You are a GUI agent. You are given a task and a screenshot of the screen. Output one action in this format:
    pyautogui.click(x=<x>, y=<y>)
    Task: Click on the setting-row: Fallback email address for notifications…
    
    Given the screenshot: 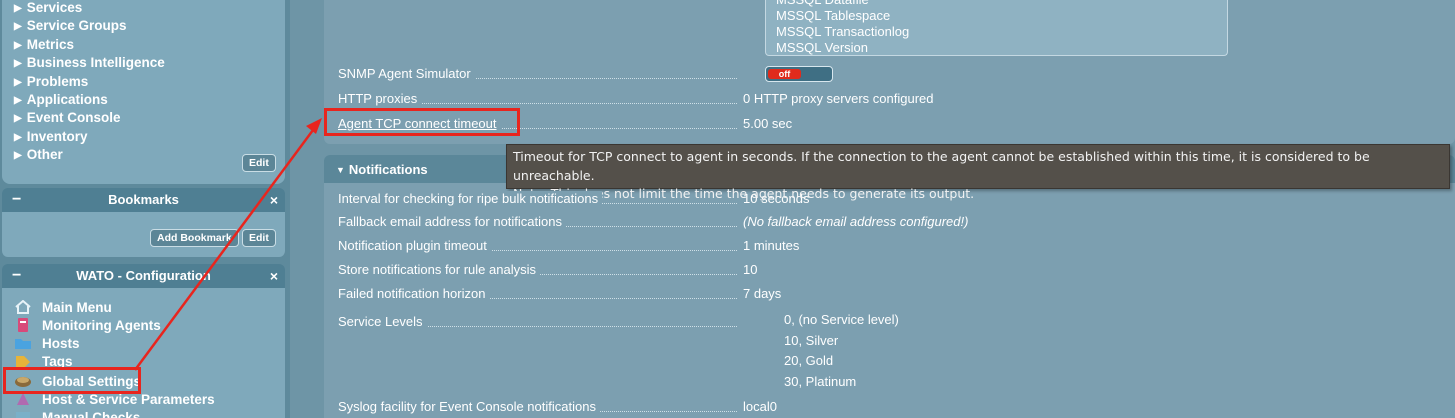 What is the action you would take?
    pyautogui.click(x=653, y=222)
    